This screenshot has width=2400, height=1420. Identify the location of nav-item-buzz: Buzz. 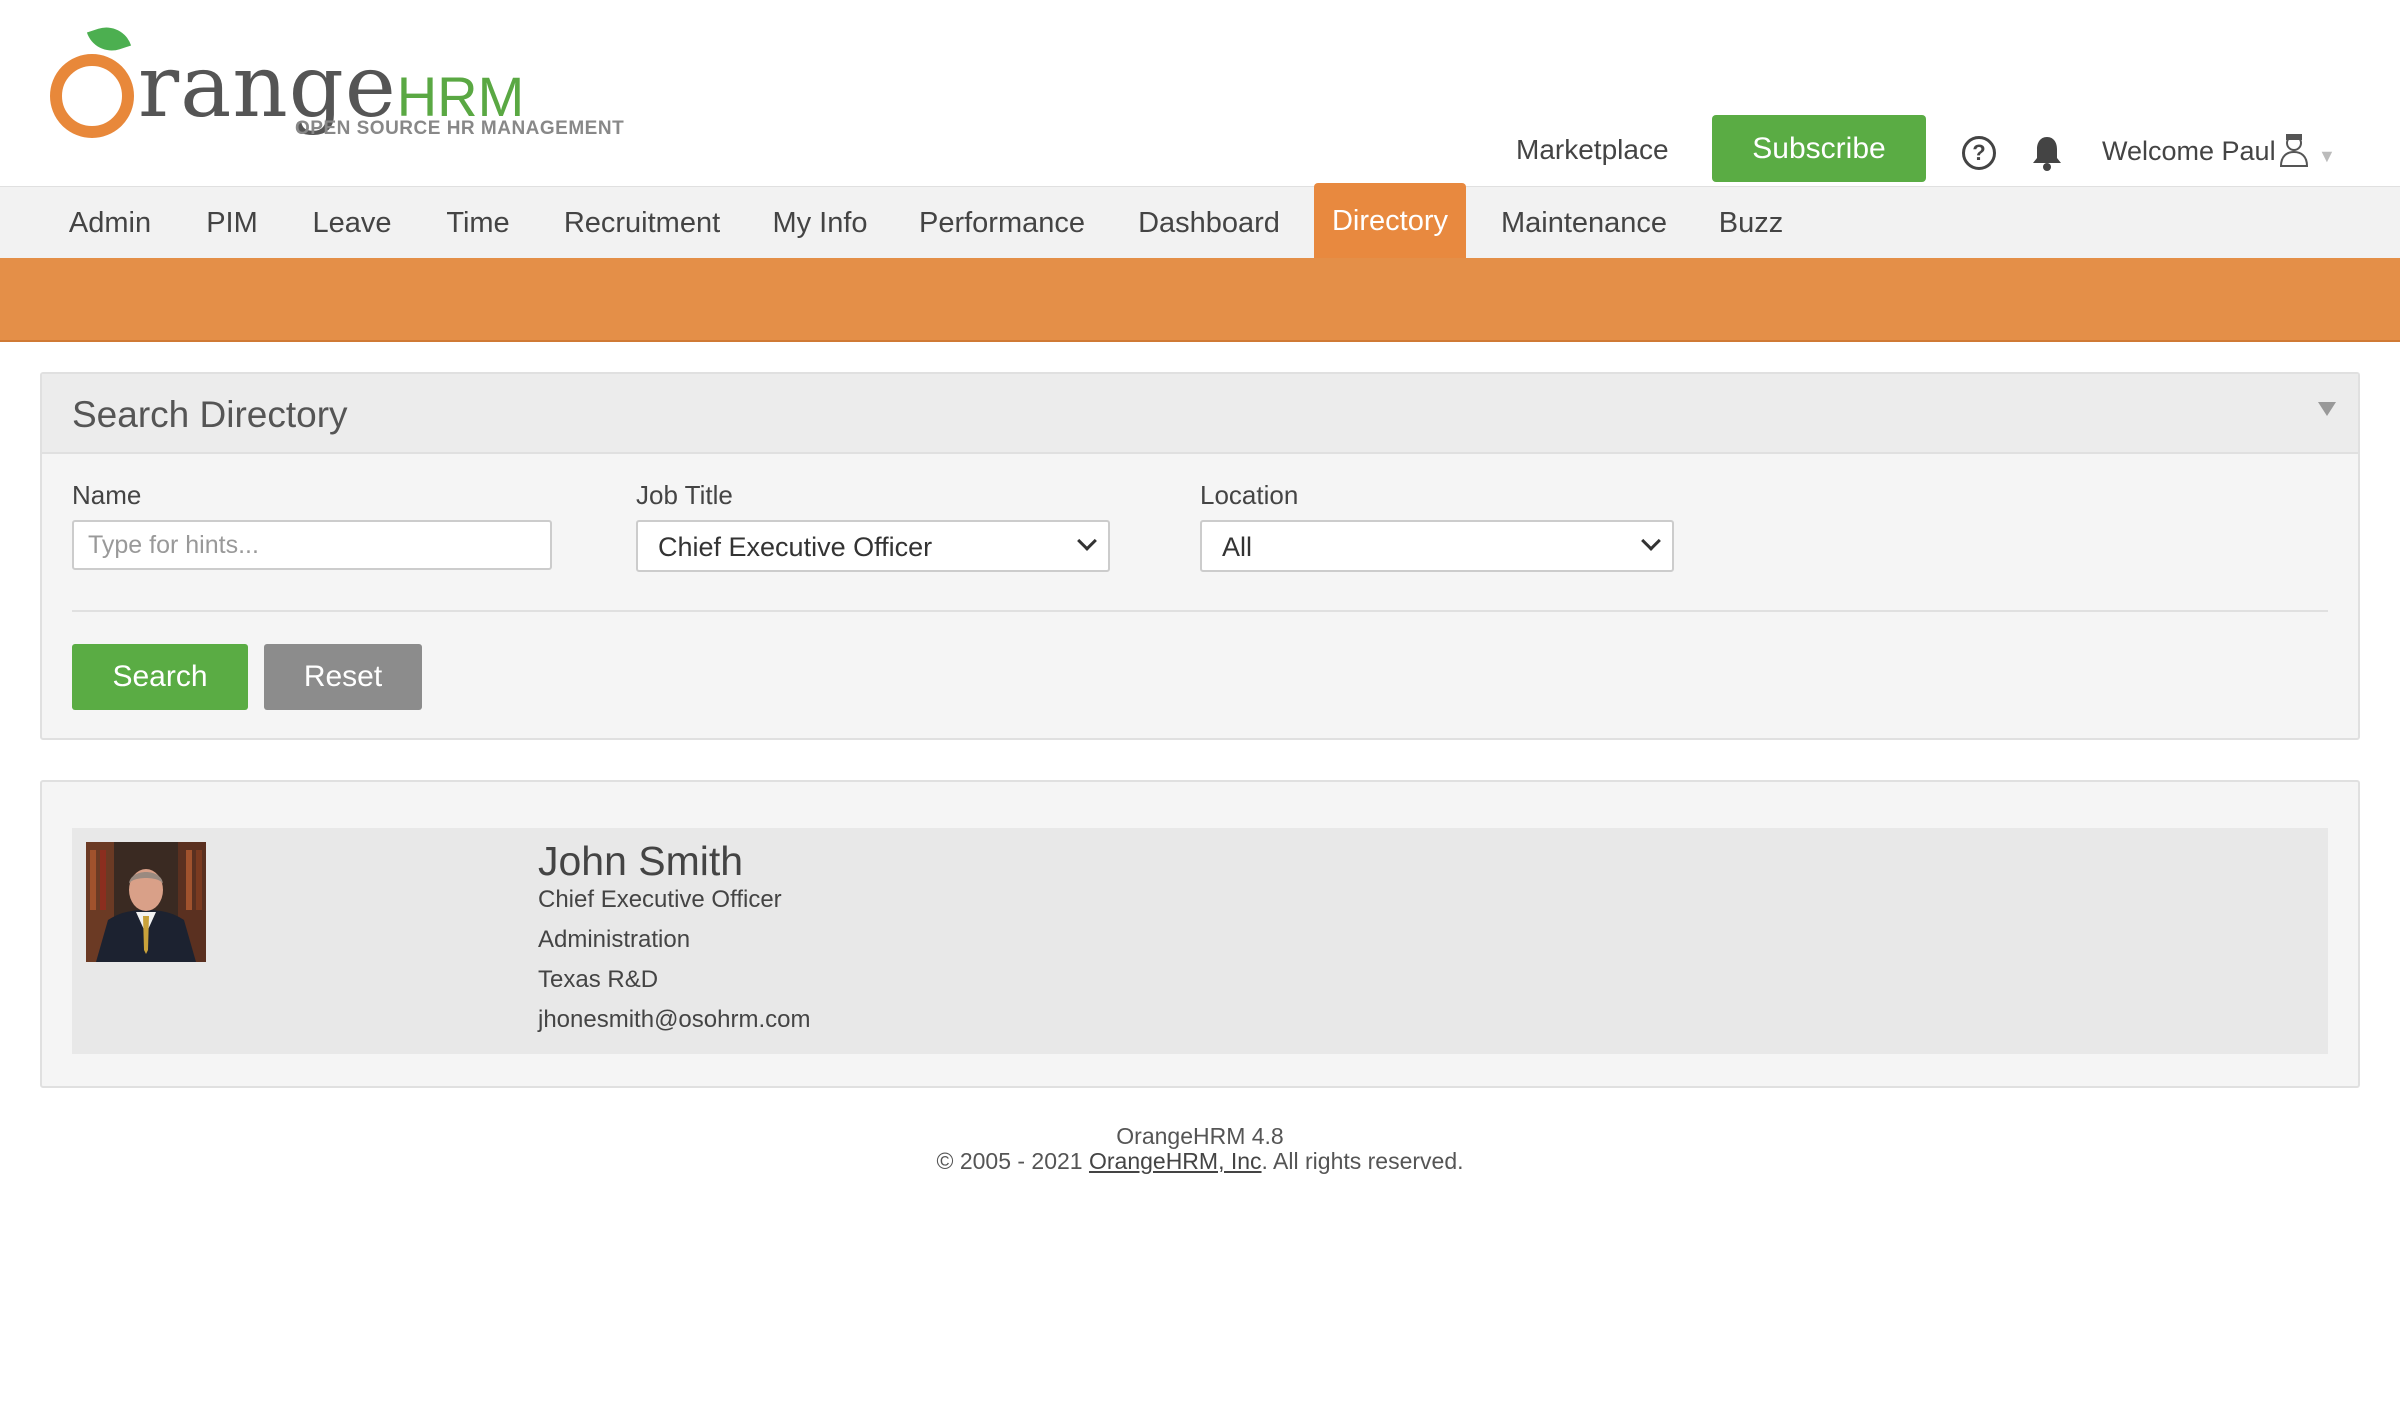
(1751, 223).